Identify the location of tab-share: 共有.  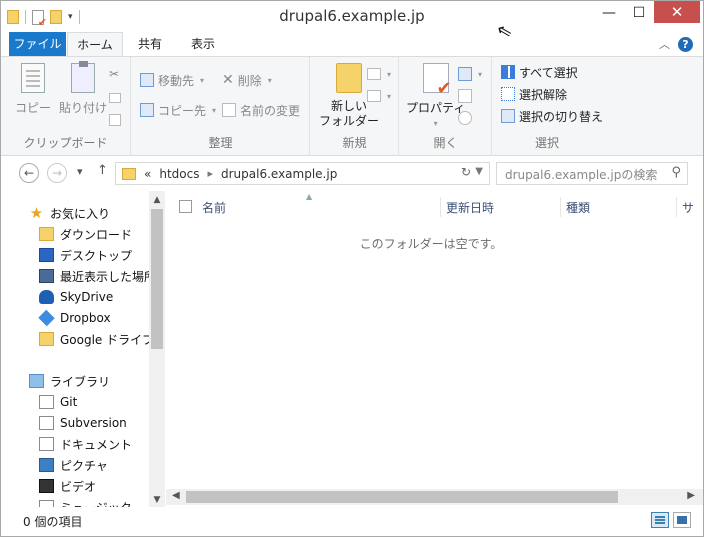
(150, 44).